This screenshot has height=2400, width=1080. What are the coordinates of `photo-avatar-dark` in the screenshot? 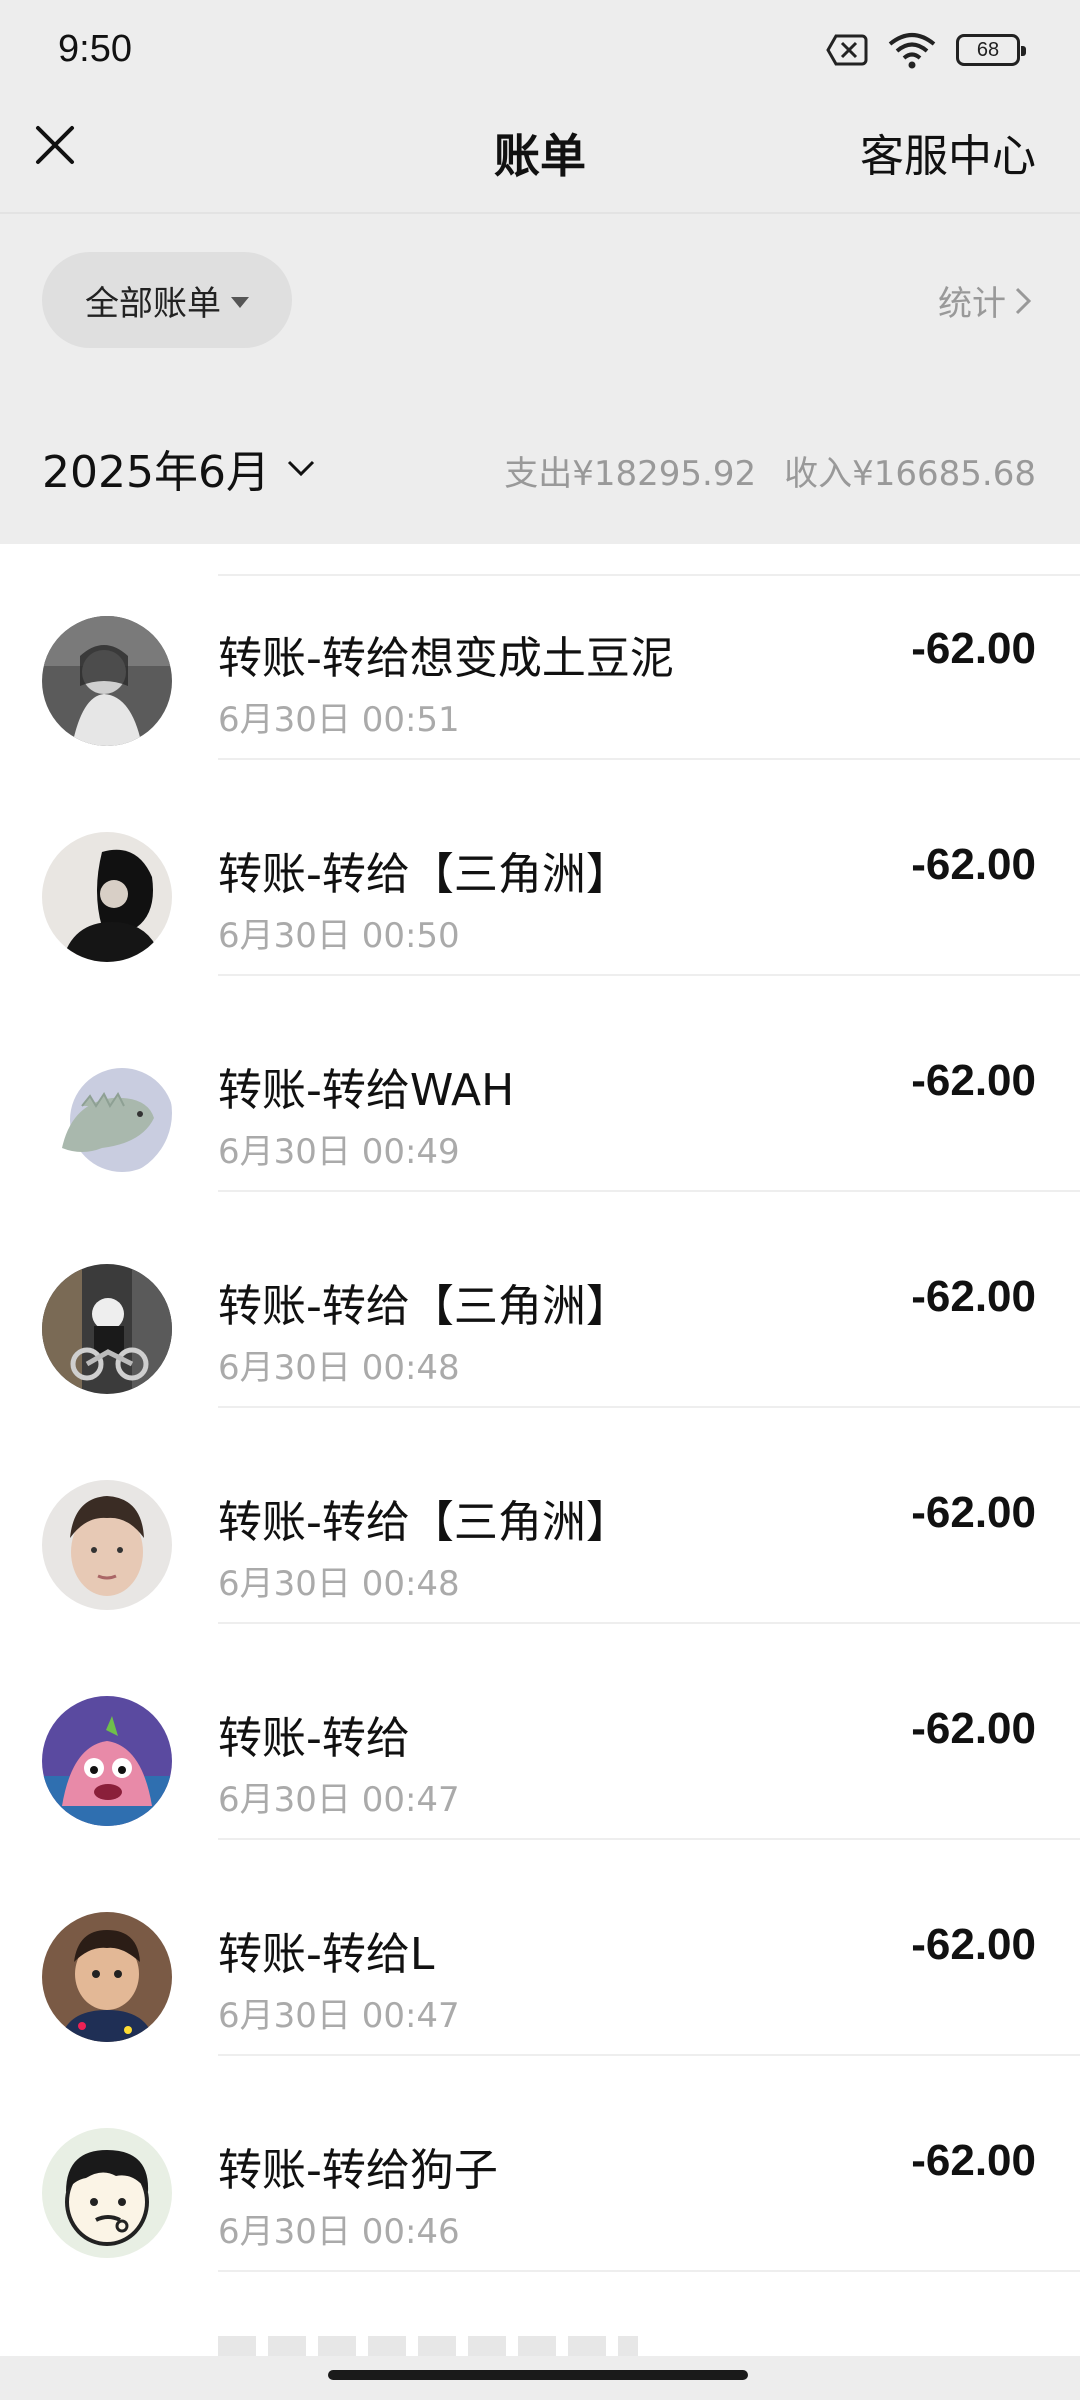 It's located at (107, 897).